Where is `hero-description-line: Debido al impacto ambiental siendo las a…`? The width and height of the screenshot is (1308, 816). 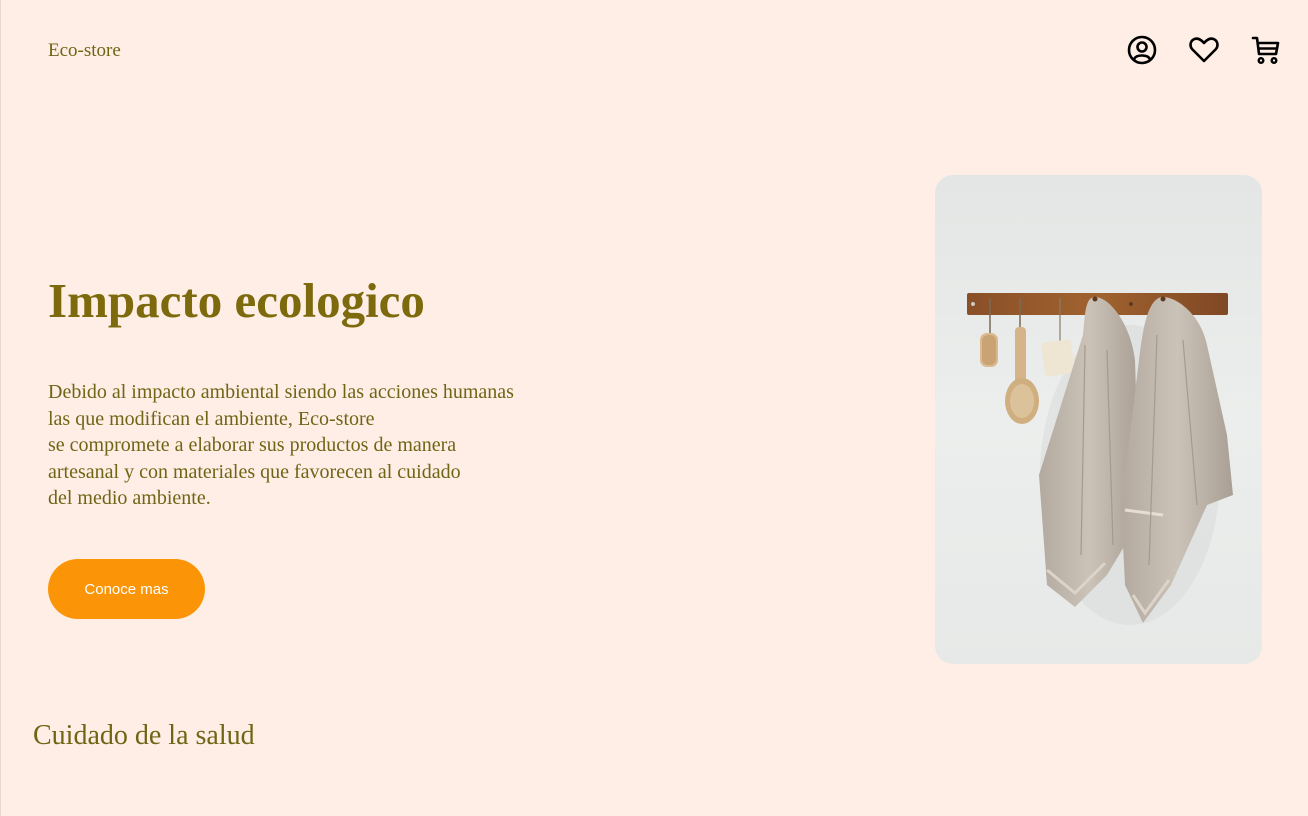 hero-description-line: Debido al impacto ambiental siendo las a… is located at coordinates (281, 392).